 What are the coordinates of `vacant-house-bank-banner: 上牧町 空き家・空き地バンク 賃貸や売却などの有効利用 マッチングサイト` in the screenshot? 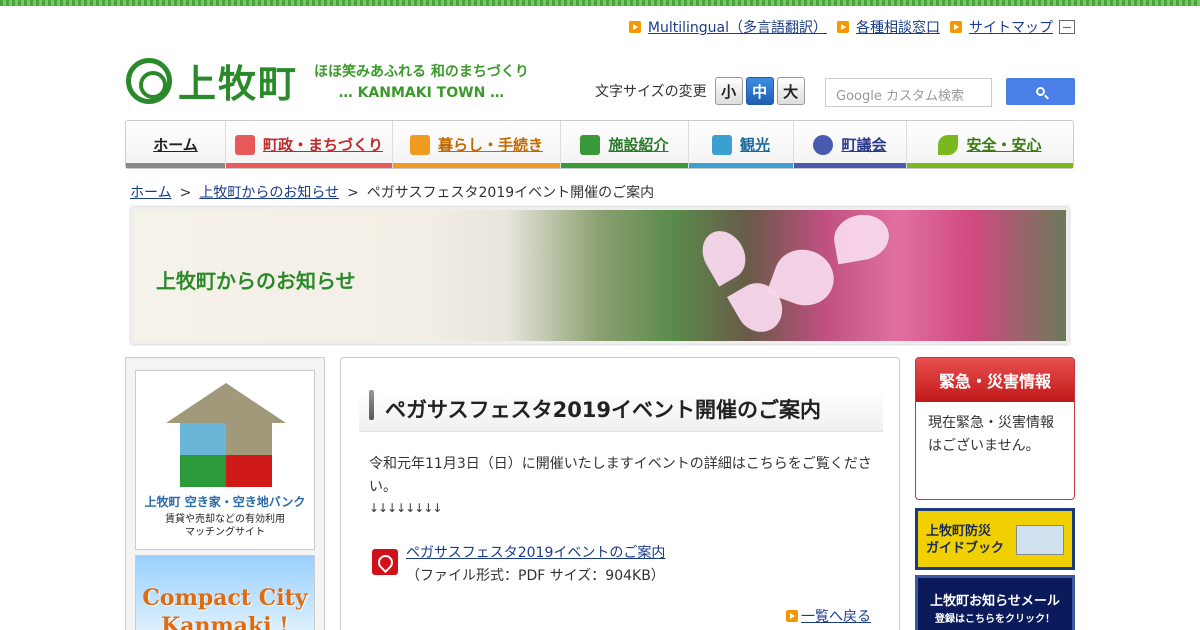 It's located at (225, 460).